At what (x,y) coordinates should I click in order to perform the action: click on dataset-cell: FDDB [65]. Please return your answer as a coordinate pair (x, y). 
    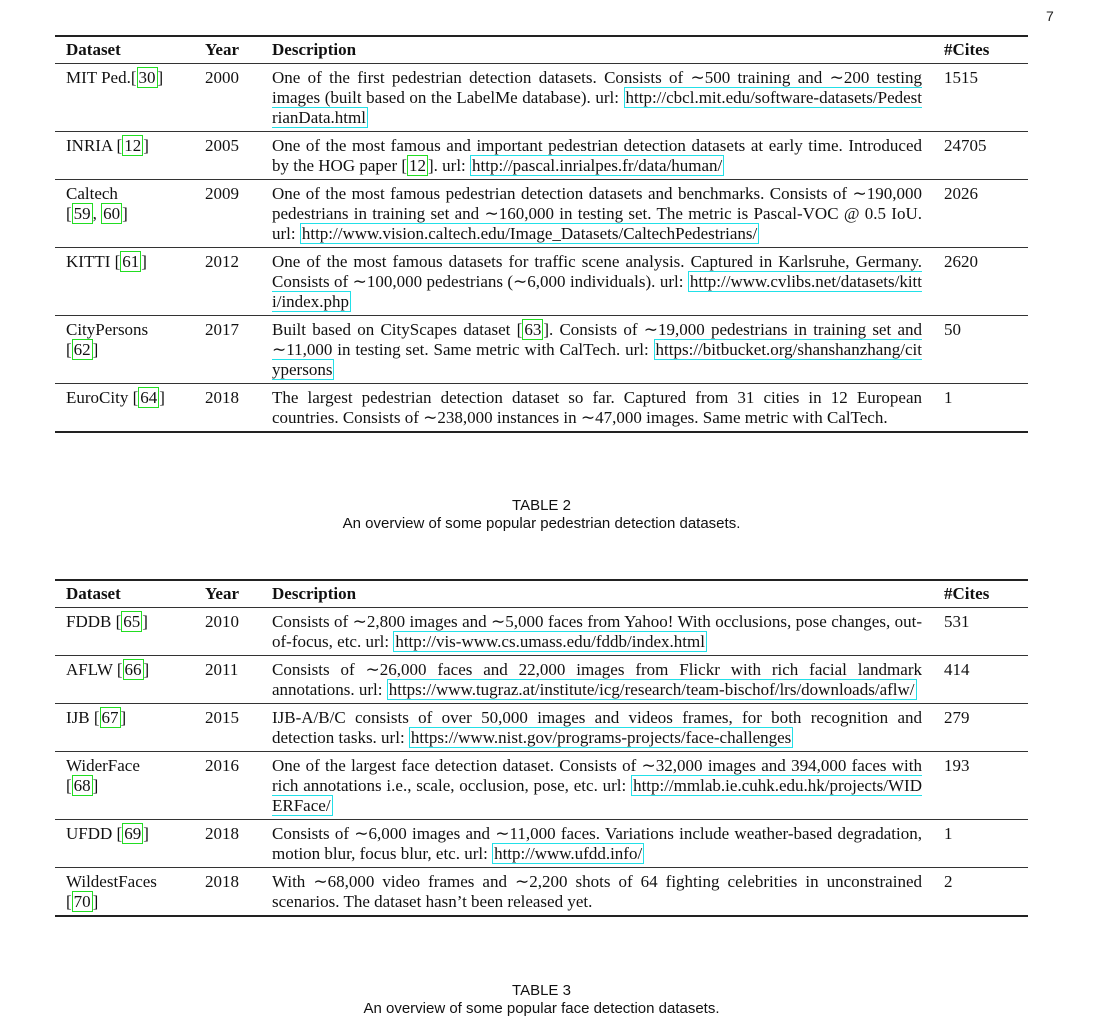
    Looking at the image, I should click on (107, 621).